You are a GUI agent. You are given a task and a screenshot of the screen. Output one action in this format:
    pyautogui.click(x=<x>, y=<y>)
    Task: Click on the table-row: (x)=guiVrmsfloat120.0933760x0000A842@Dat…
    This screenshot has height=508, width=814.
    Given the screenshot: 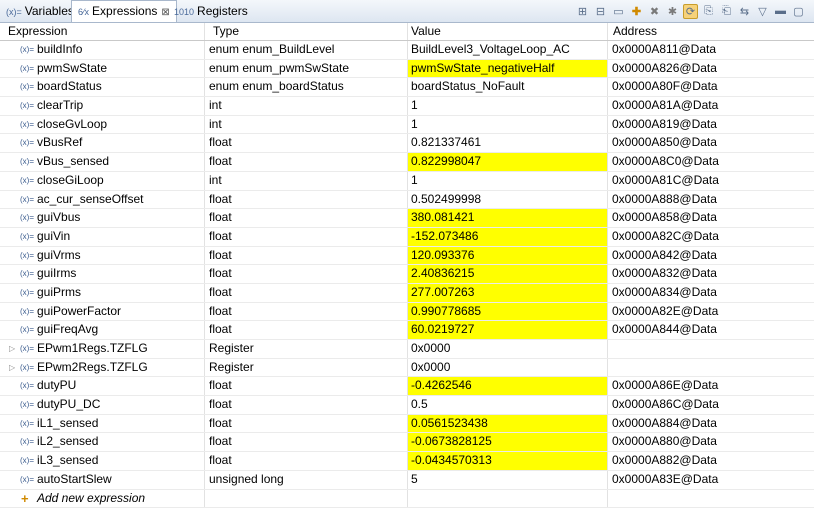 What is the action you would take?
    pyautogui.click(x=407, y=256)
    